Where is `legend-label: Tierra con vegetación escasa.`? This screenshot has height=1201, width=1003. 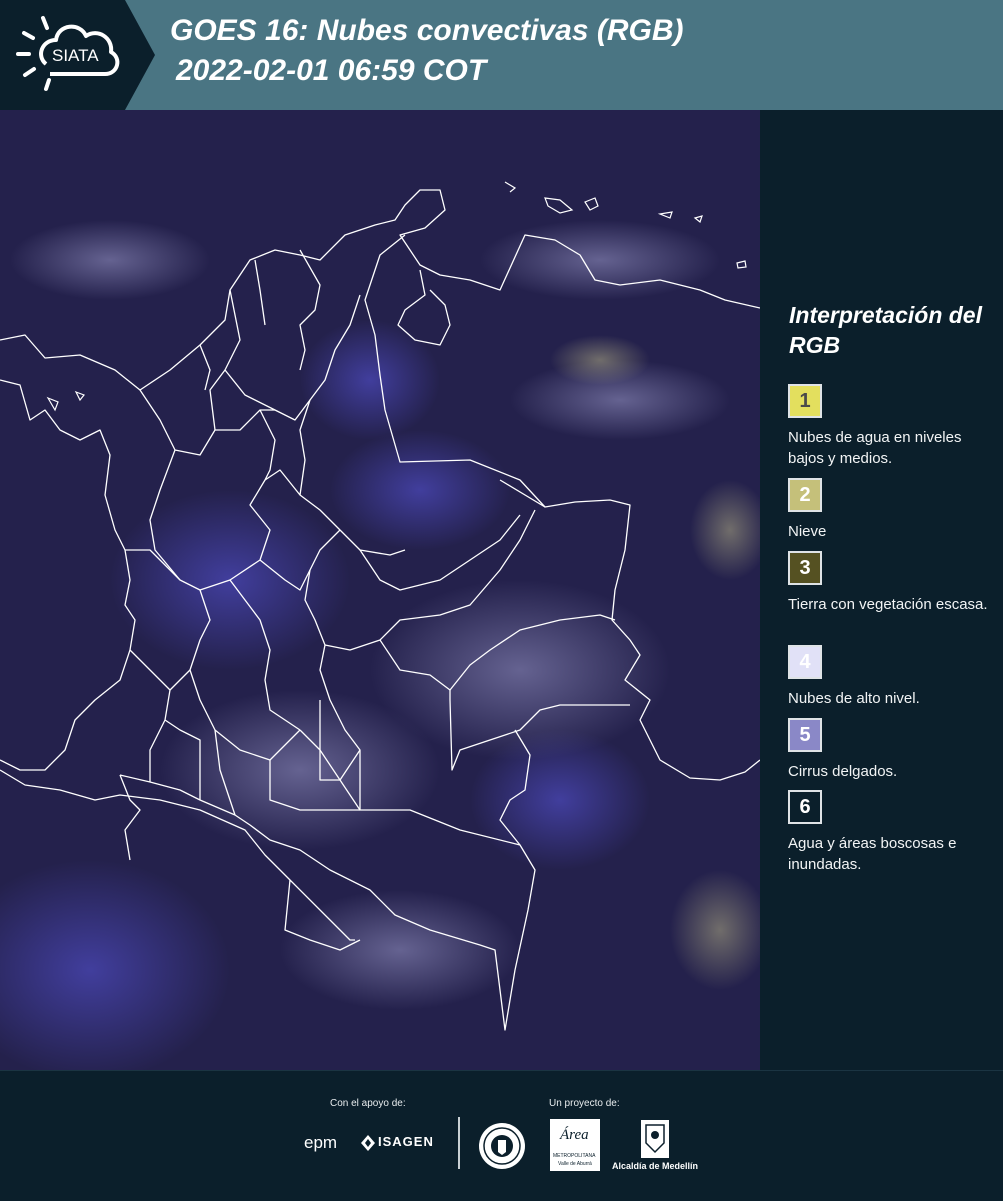 legend-label: Tierra con vegetación escasa. is located at coordinates (888, 604).